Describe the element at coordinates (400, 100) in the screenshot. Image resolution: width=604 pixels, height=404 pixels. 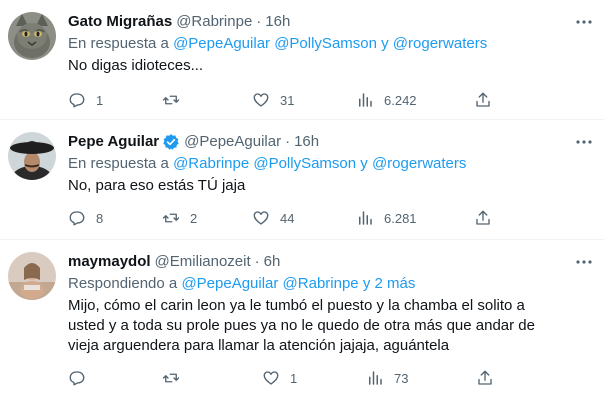
I see `views-count: 6.242` at that location.